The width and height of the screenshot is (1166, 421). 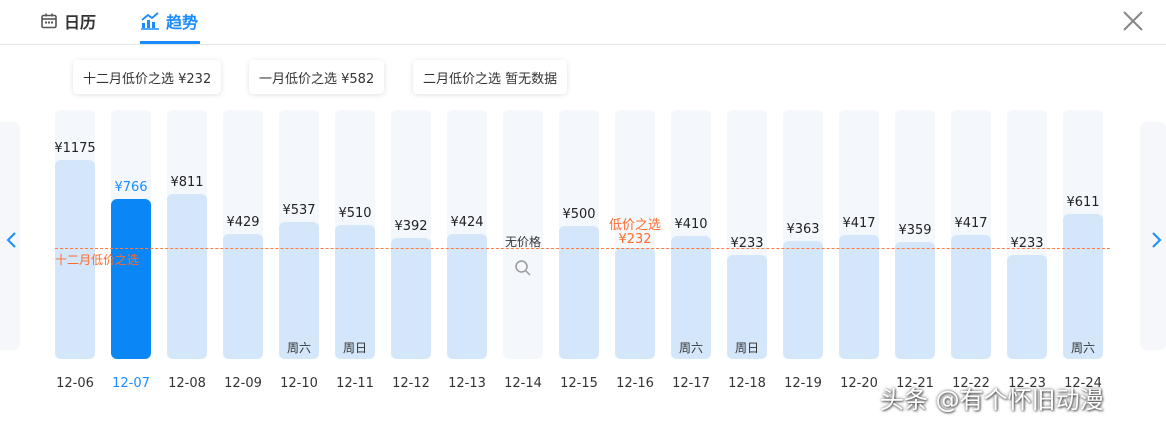 I want to click on price-label: ¥424, so click(x=467, y=223).